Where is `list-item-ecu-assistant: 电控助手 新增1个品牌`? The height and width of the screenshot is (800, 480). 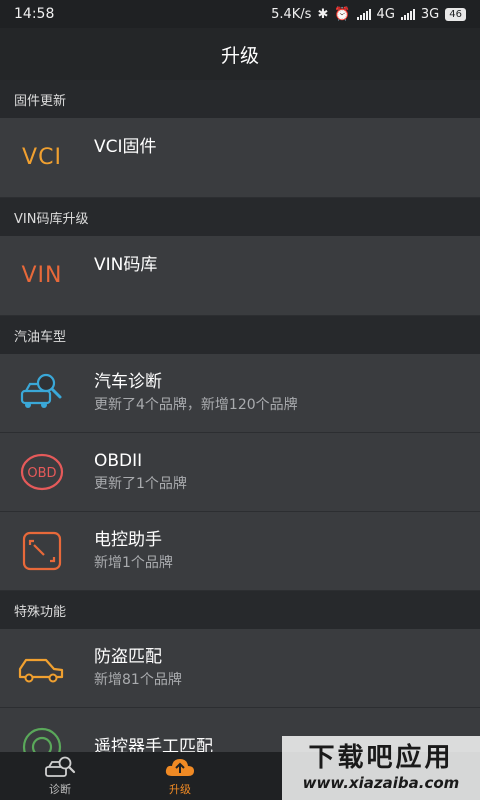 list-item-ecu-assistant: 电控助手 新增1个品牌 is located at coordinates (240, 551).